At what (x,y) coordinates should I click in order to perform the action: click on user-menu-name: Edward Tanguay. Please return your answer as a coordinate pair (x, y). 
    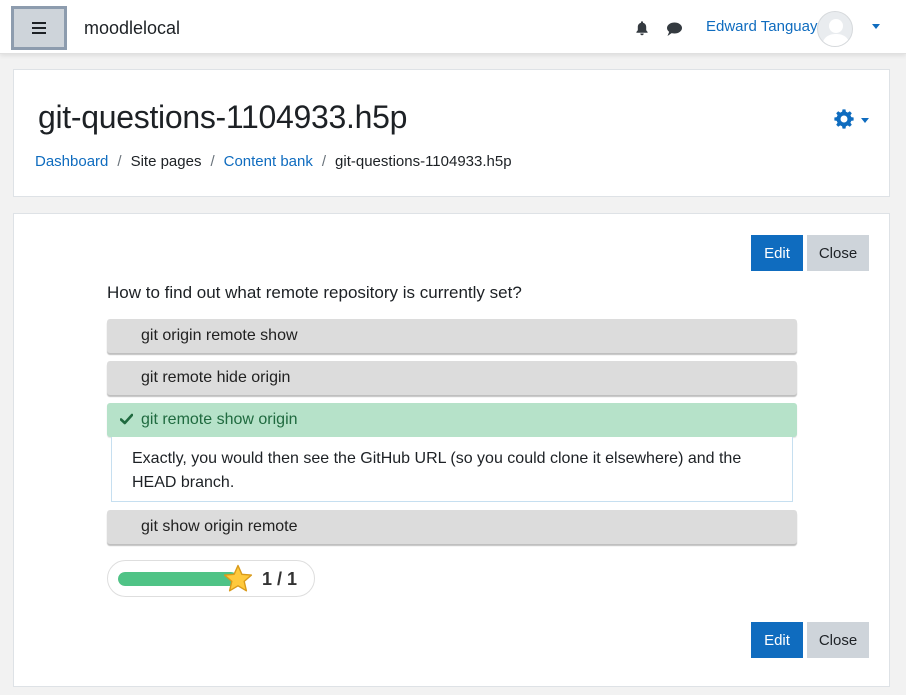
    Looking at the image, I should click on (761, 26).